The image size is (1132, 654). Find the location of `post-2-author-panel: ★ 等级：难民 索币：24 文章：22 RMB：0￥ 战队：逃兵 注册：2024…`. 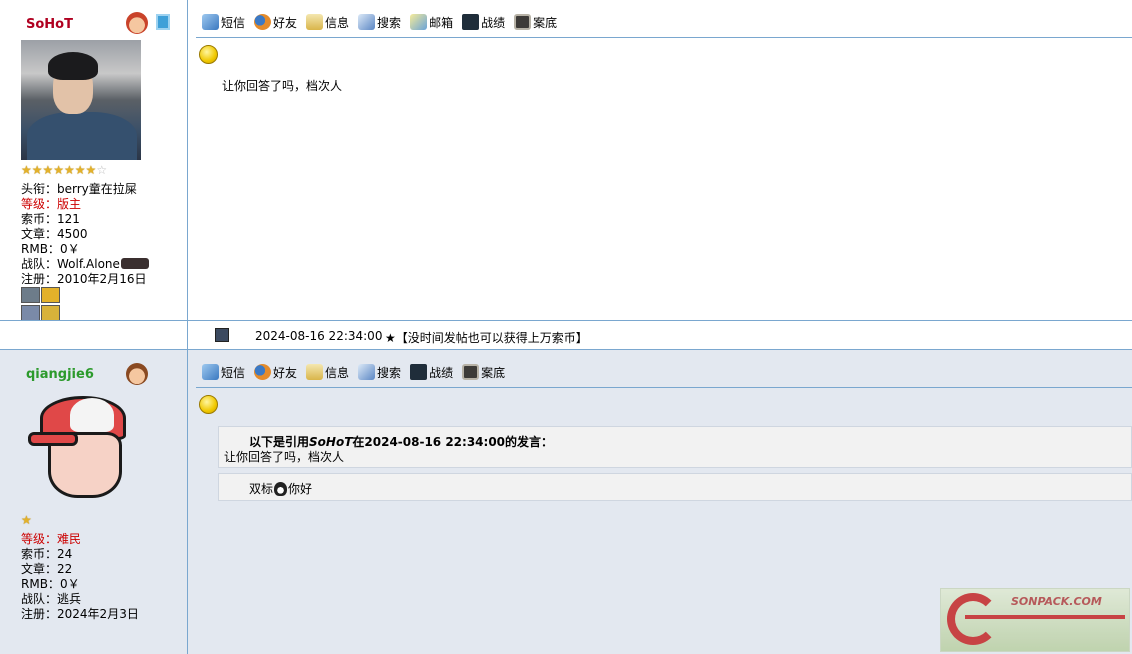

post-2-author-panel: ★ 等级：难民 索币：24 文章：22 RMB：0￥ 战队：逃兵 注册：2024… is located at coordinates (94, 502).